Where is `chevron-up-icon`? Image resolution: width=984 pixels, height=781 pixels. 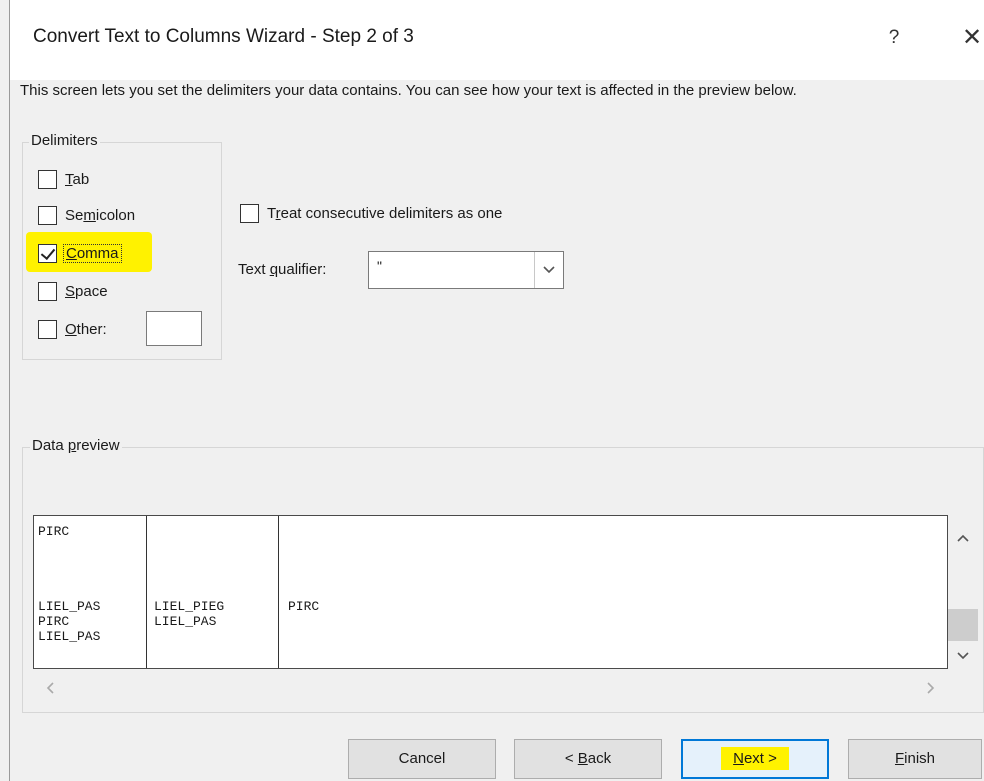 chevron-up-icon is located at coordinates (963, 538).